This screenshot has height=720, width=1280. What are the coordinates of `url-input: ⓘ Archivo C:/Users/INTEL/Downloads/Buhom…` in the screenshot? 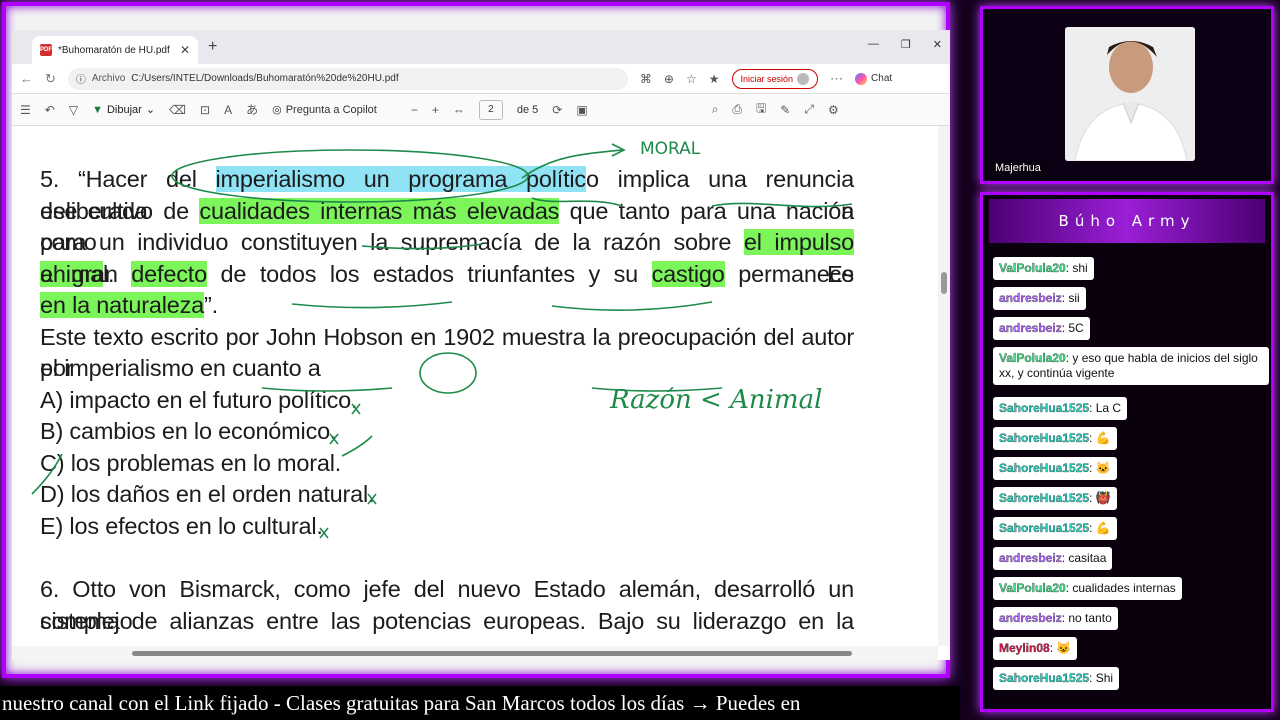 It's located at (347, 78).